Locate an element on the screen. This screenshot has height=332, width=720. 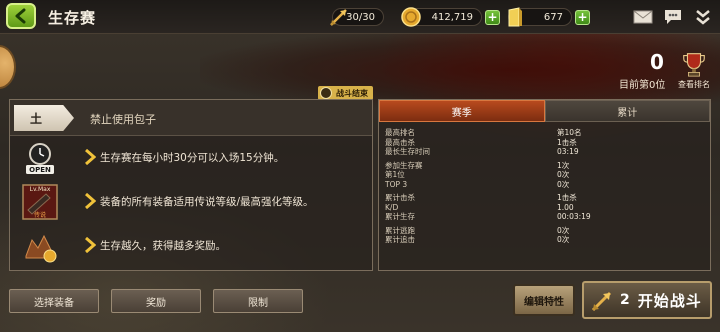
rank-label: 目前第0位 is located at coordinates (642, 85).